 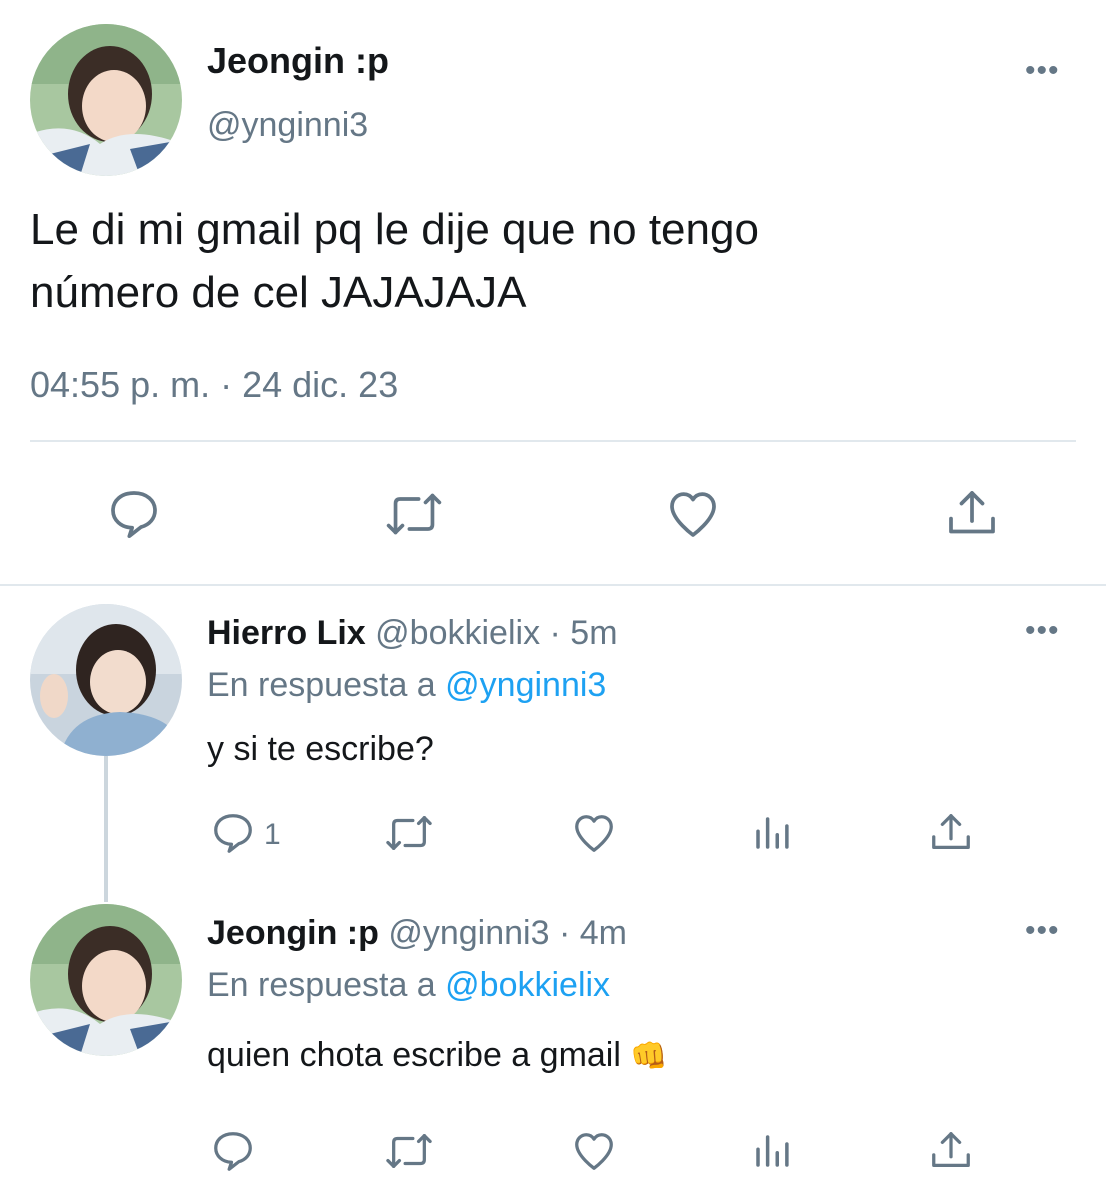 What do you see at coordinates (525, 685) in the screenshot?
I see `mention-link: @ynginni3` at bounding box center [525, 685].